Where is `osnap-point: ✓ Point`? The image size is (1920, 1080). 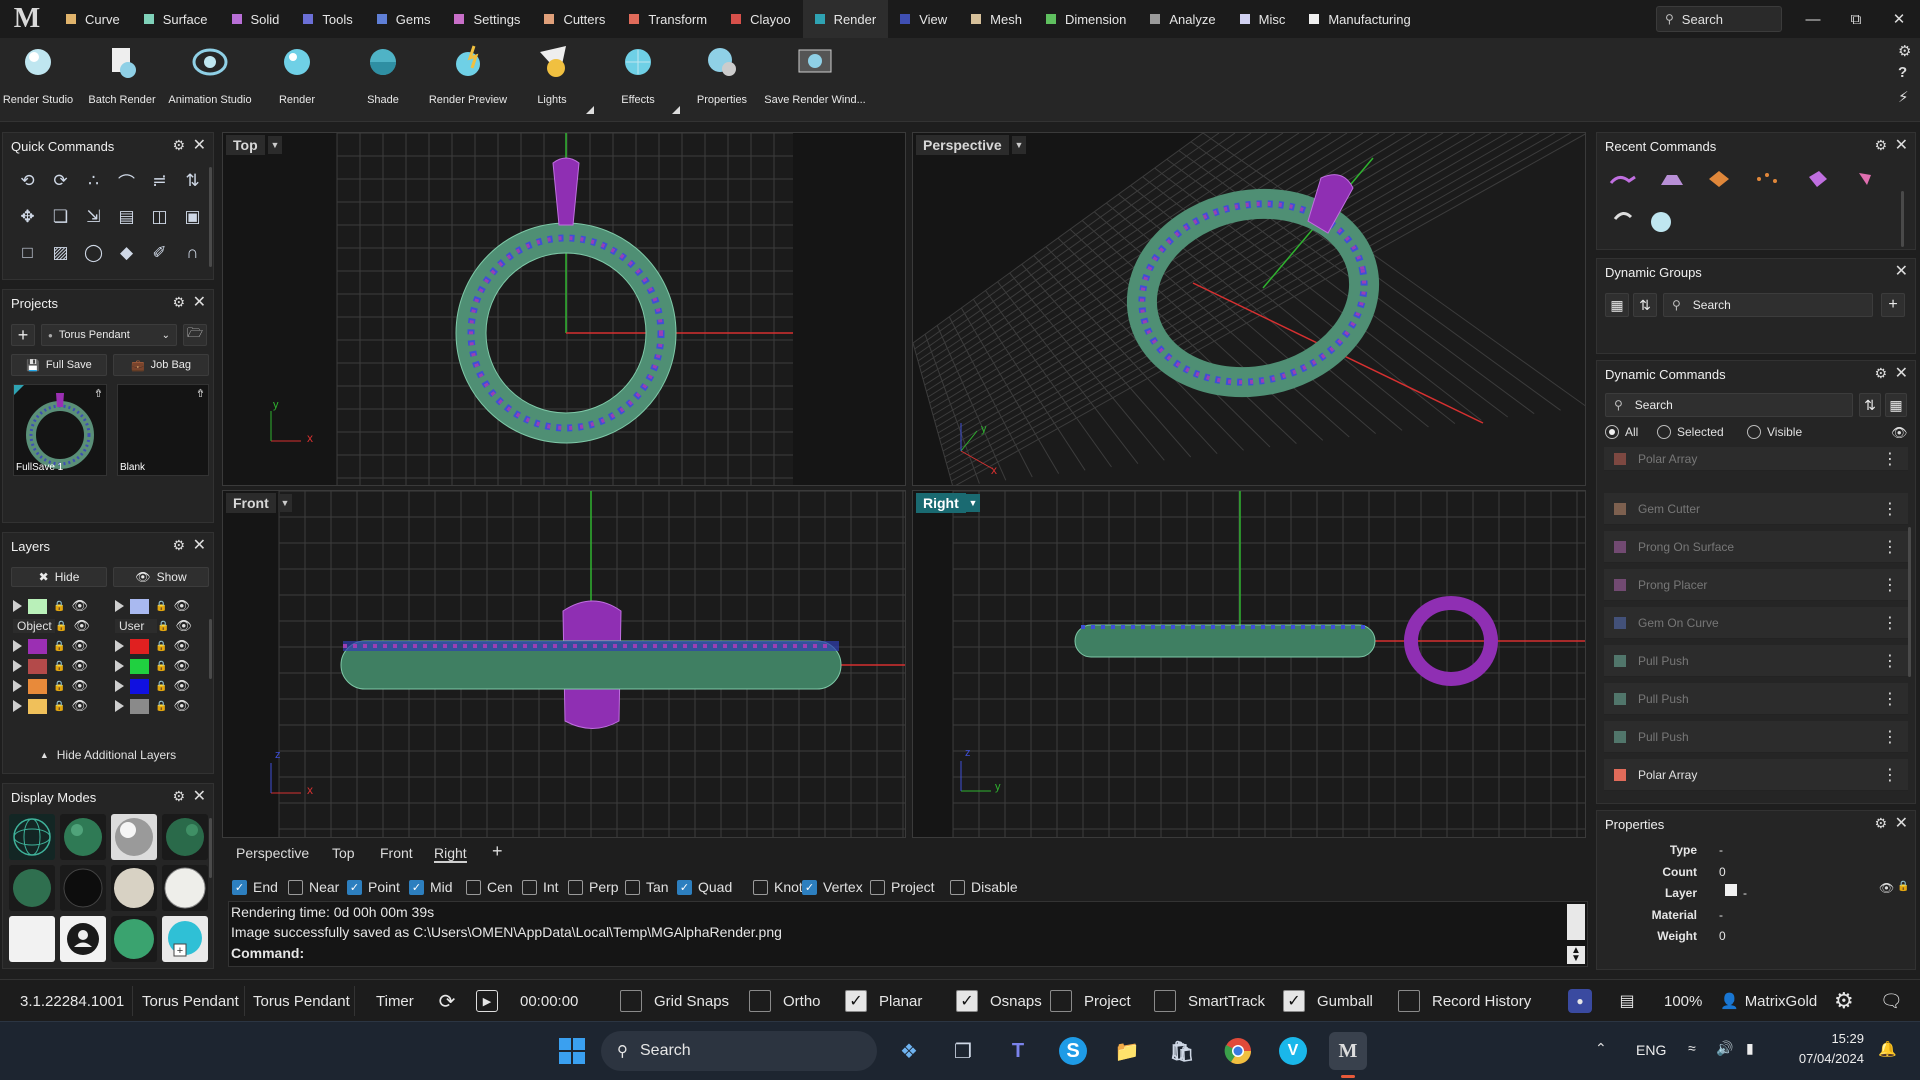
osnap-point: ✓ Point is located at coordinates (373, 887).